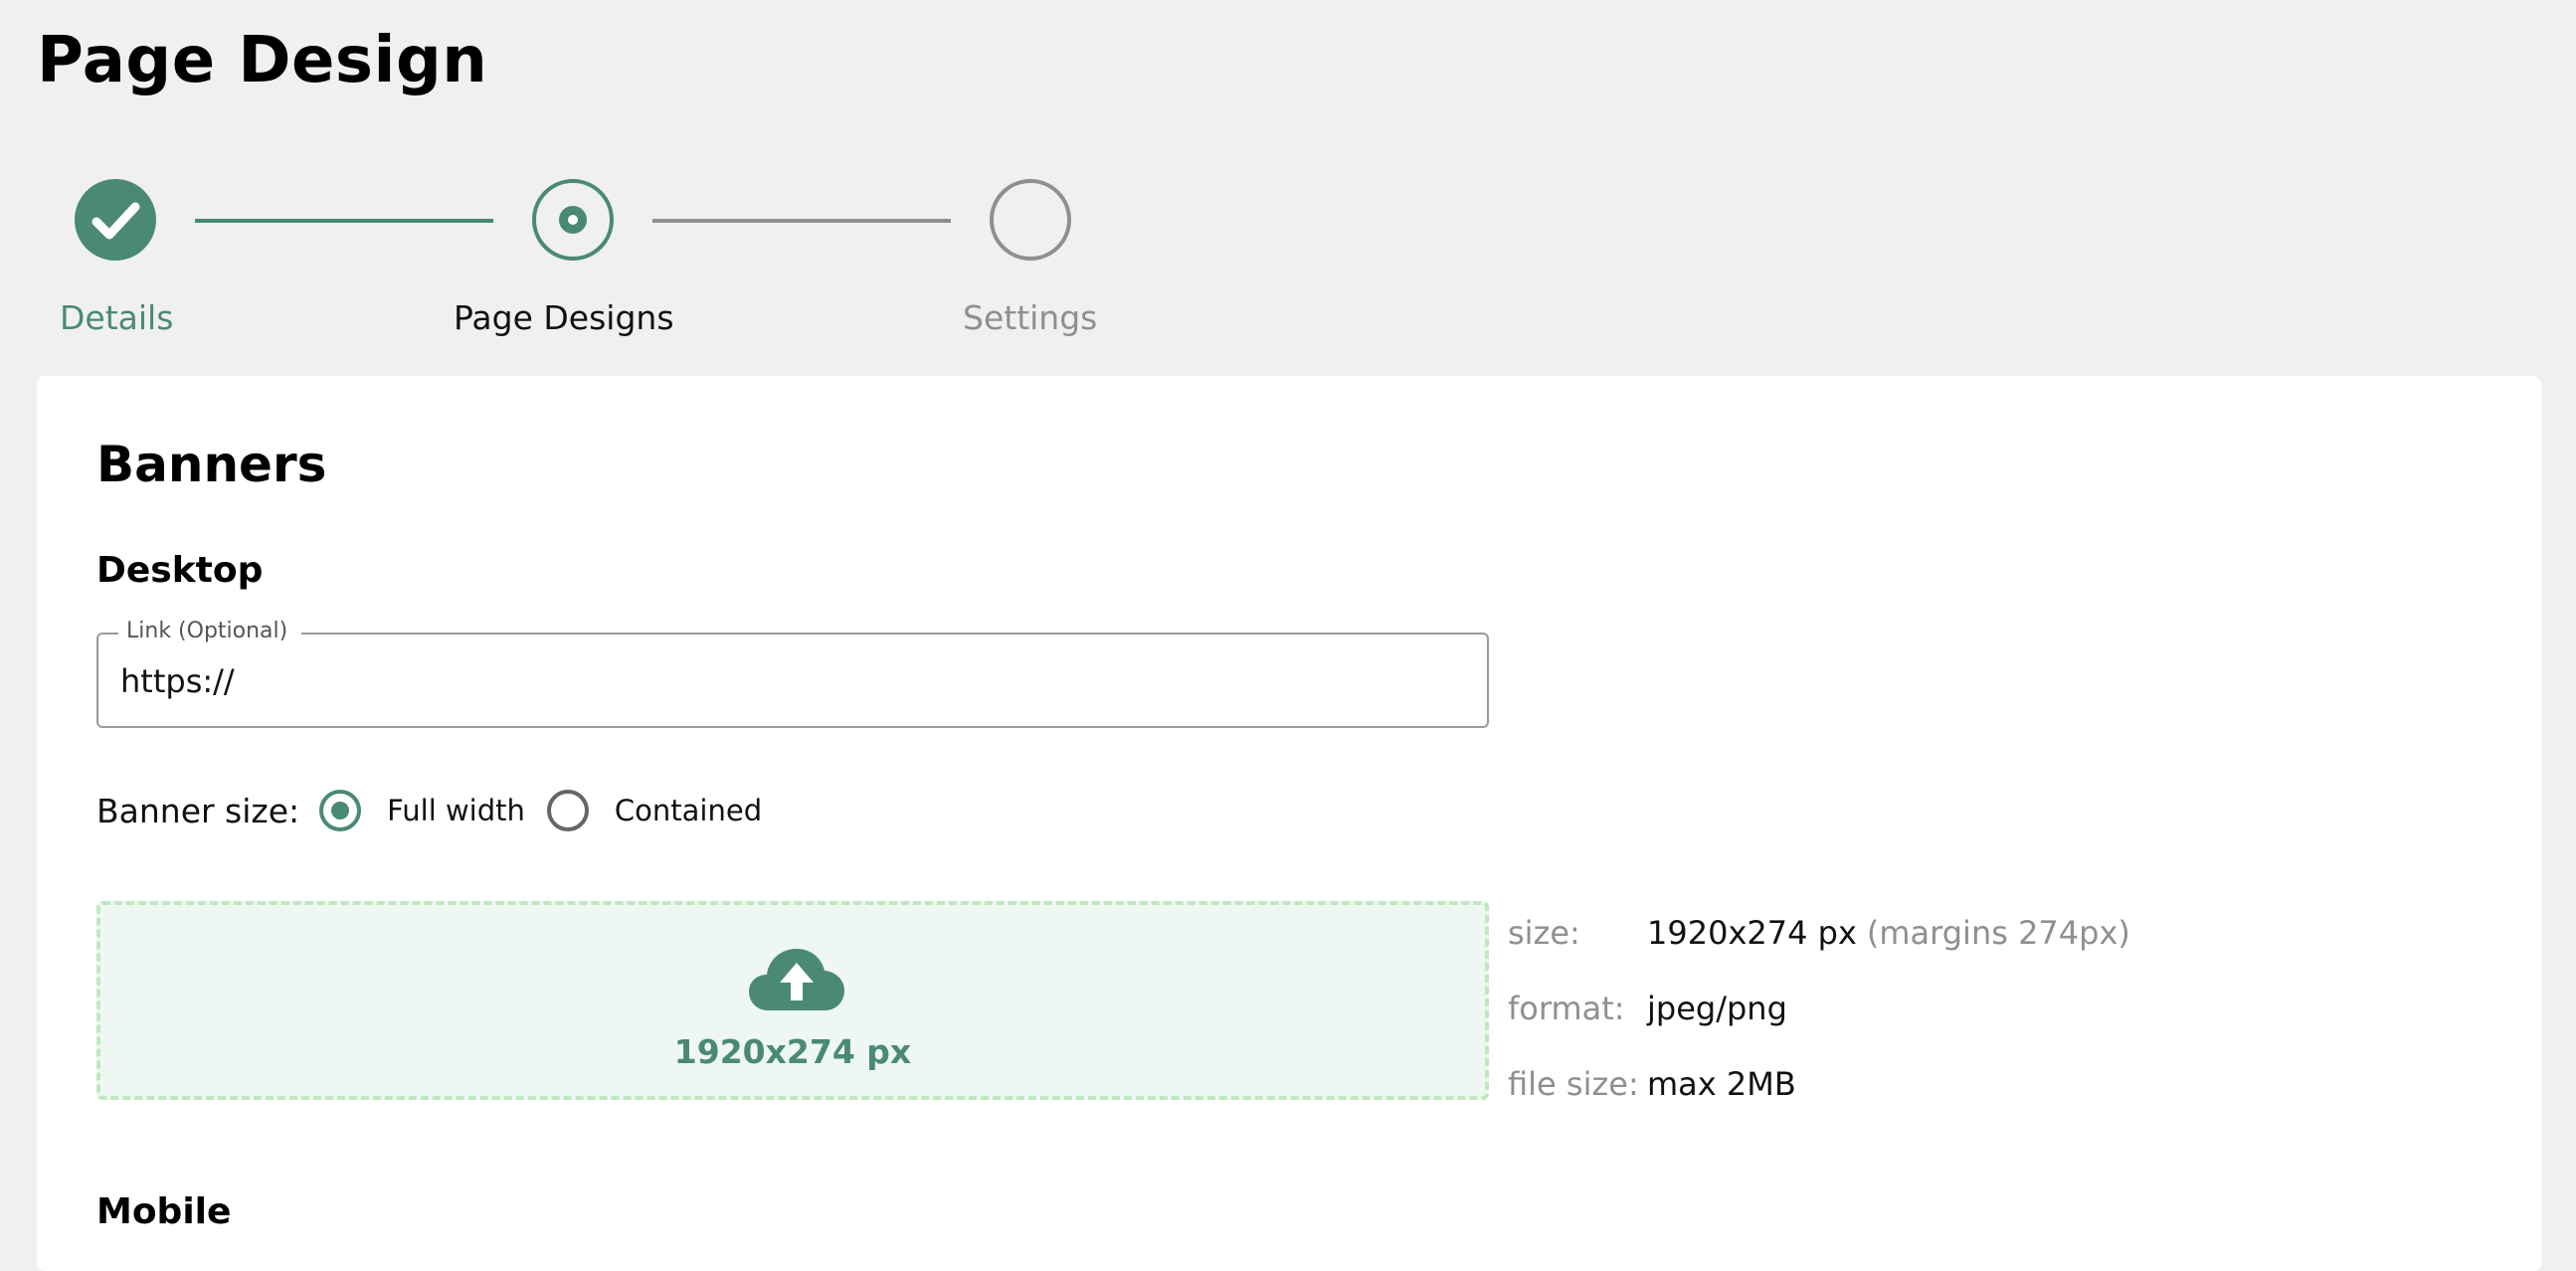 Image resolution: width=2576 pixels, height=1271 pixels. I want to click on mobile-title: Mobile, so click(164, 1211).